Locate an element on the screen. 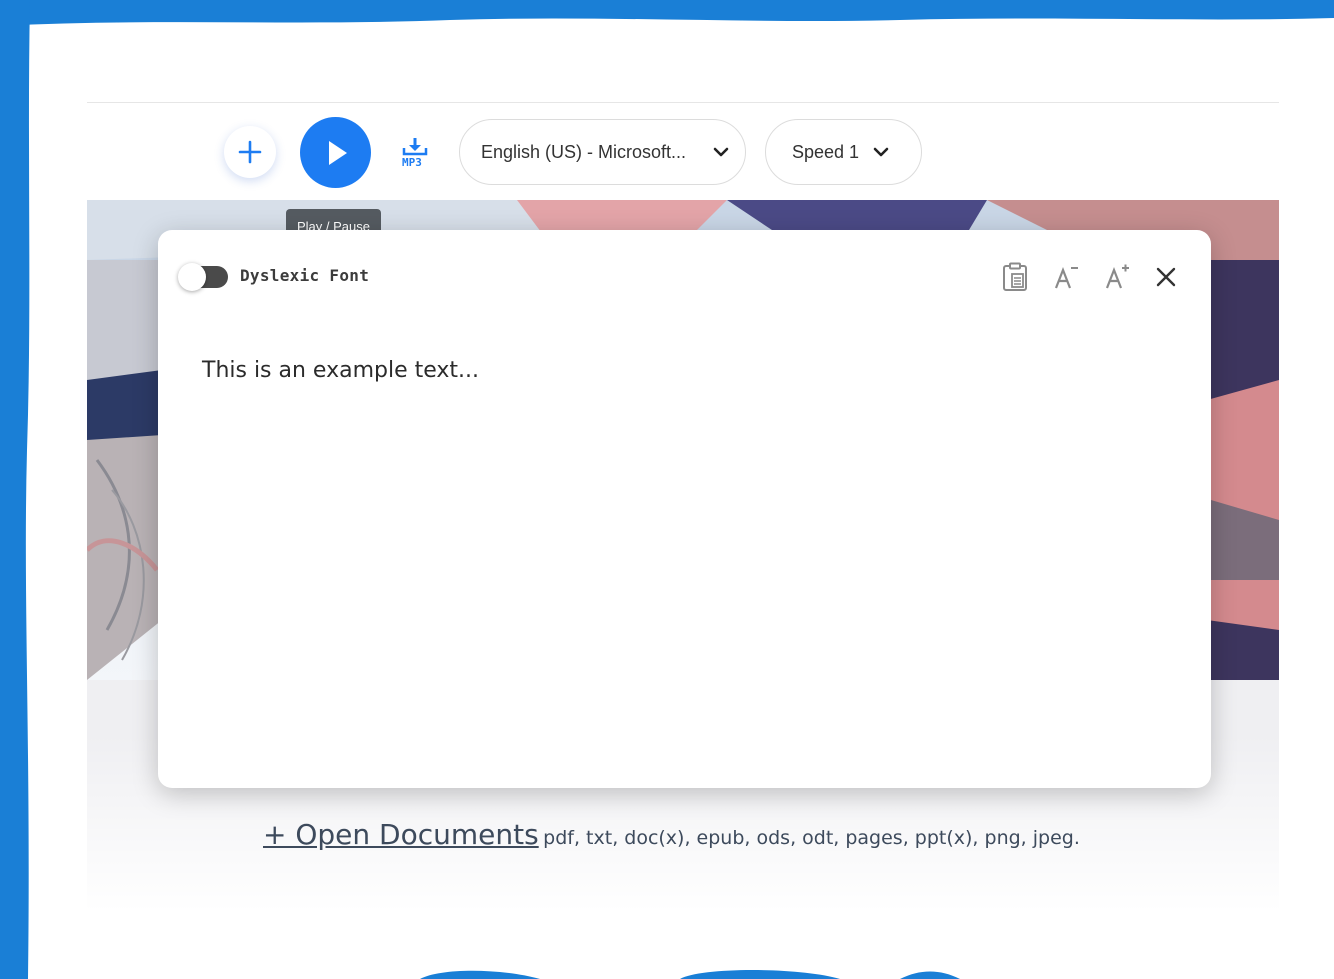 The image size is (1334, 979). download-mp3-button: MP3 is located at coordinates (415, 154).